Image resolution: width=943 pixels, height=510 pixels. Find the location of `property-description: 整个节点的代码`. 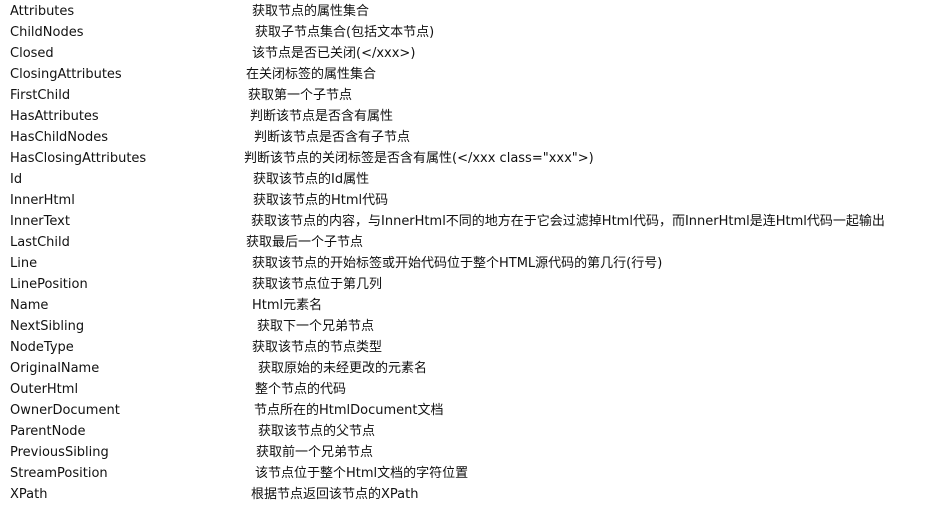

property-description: 整个节点的代码 is located at coordinates (301, 389).